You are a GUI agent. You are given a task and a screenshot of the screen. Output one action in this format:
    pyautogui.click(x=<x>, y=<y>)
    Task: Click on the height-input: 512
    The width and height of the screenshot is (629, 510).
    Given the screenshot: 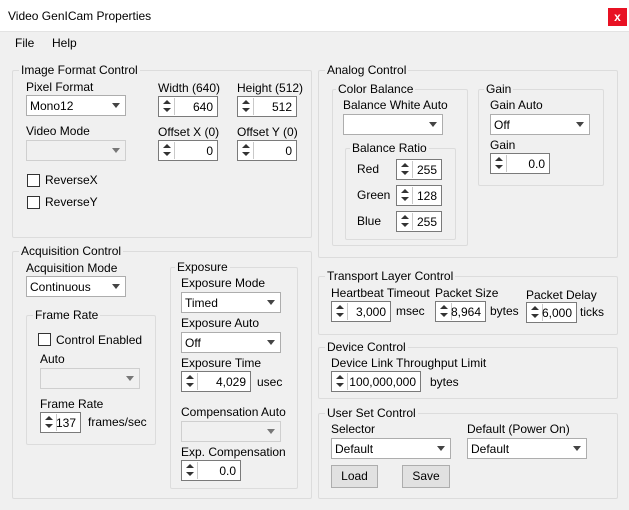 What is the action you would take?
    pyautogui.click(x=267, y=106)
    